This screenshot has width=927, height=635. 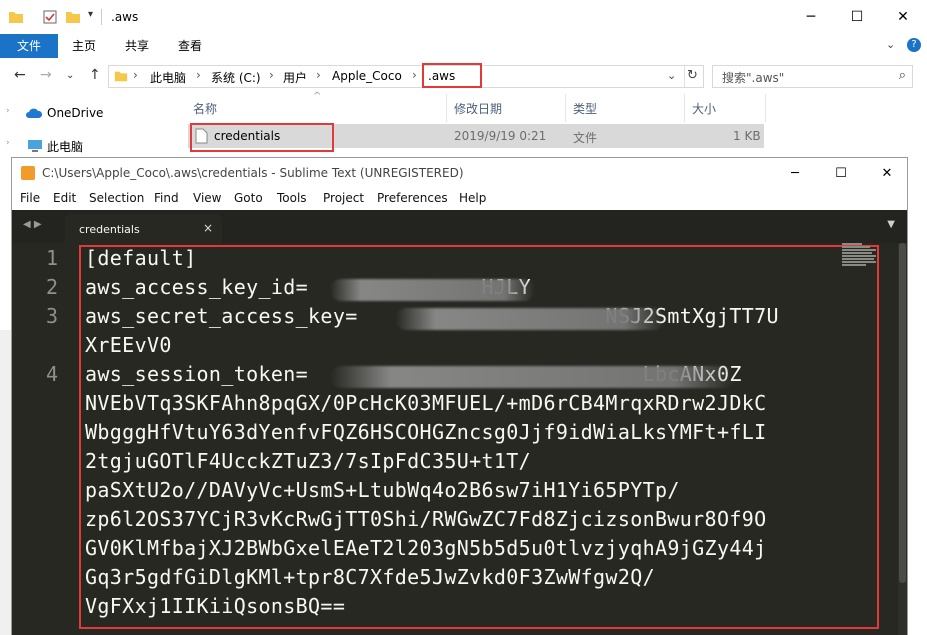 What do you see at coordinates (35, 146) in the screenshot?
I see `computer-icon` at bounding box center [35, 146].